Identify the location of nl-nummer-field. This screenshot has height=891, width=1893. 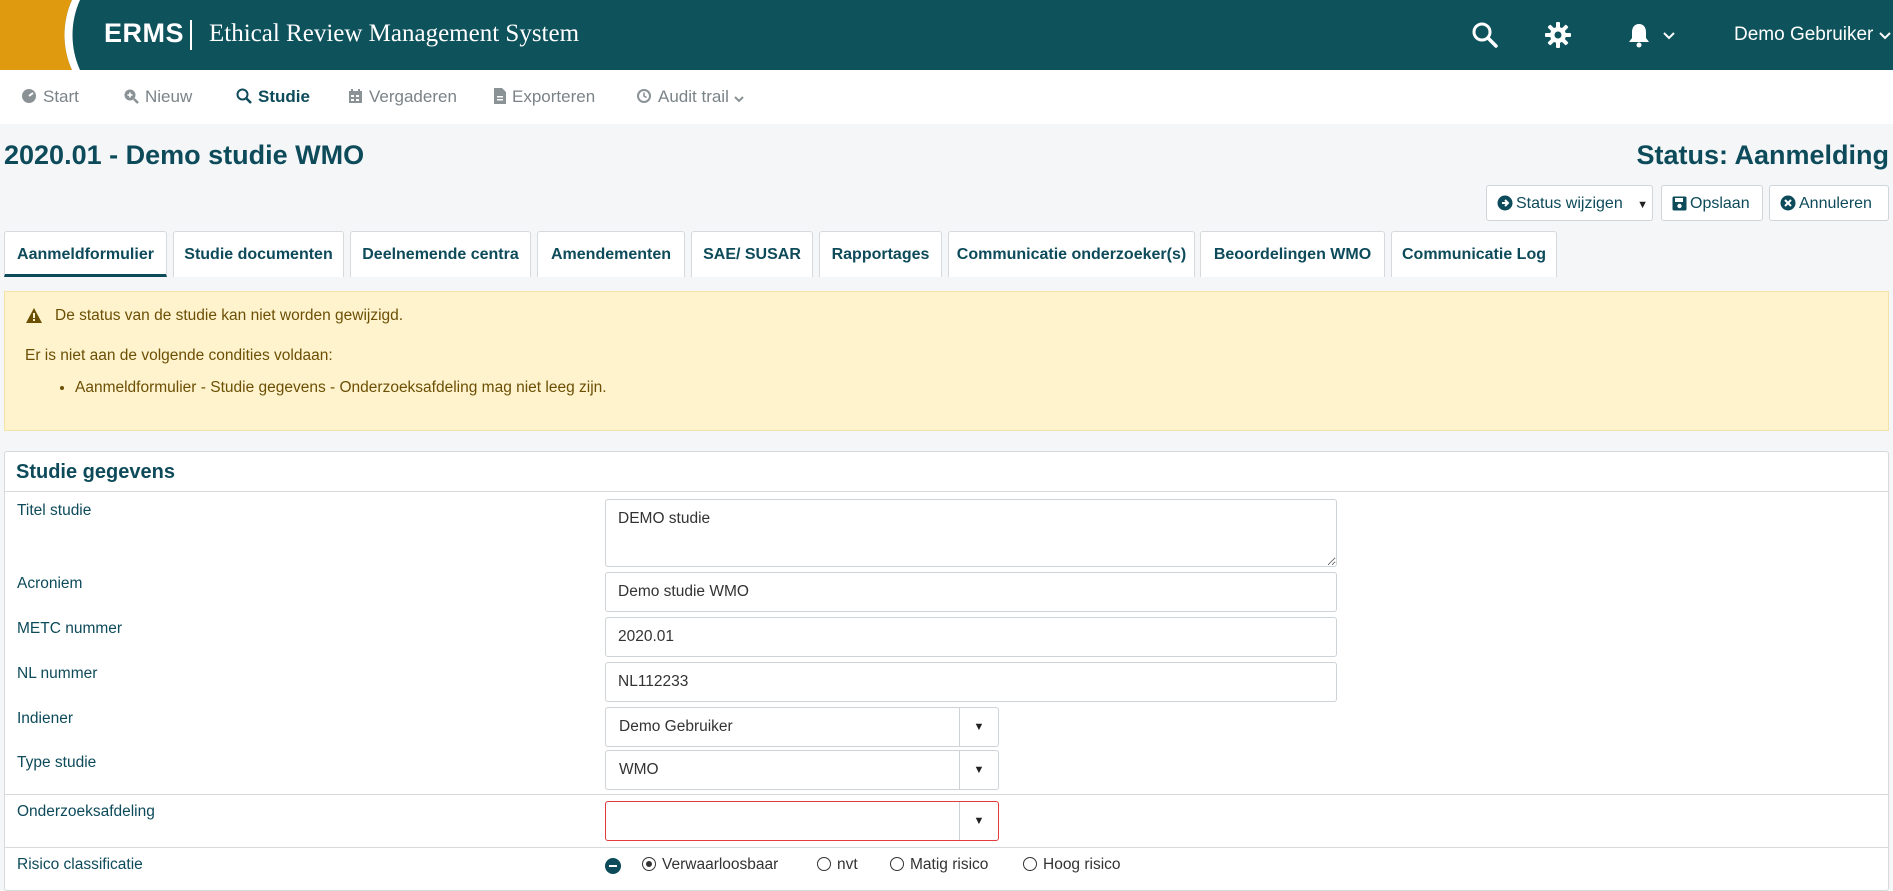
(971, 682).